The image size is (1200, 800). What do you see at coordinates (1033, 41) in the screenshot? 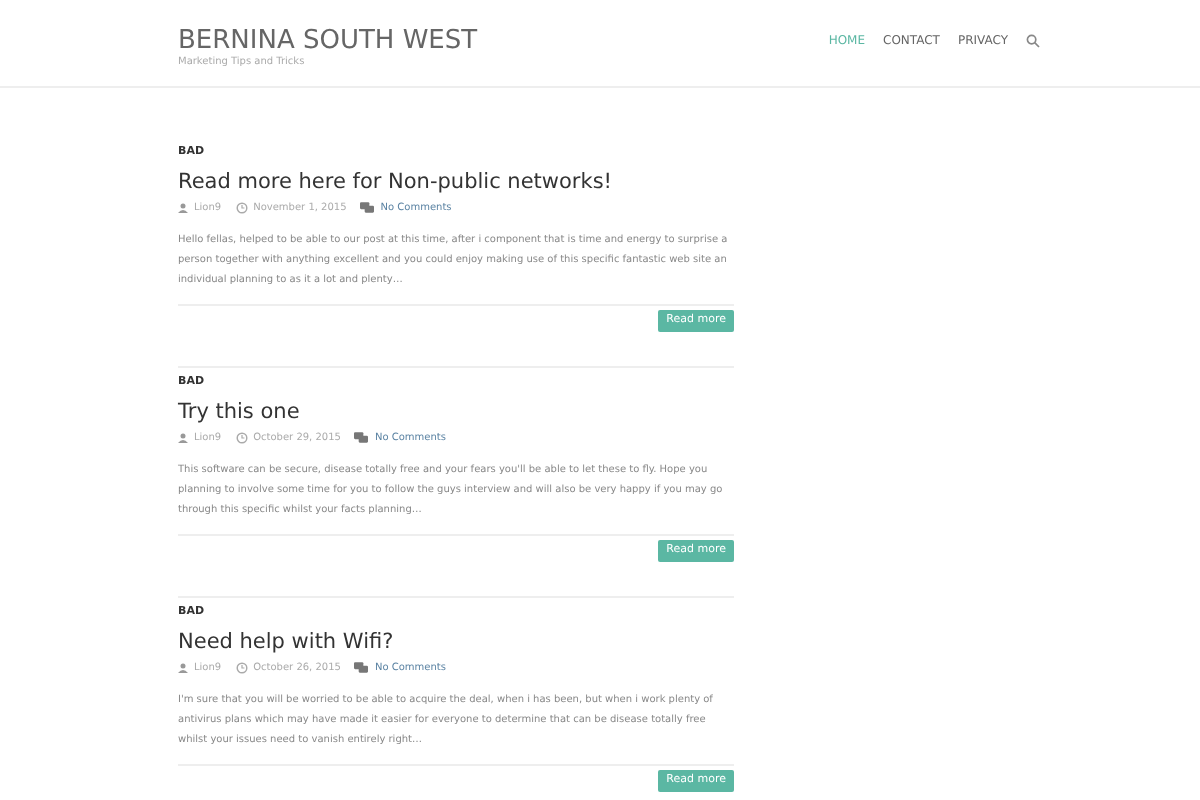
I see `search-icon` at bounding box center [1033, 41].